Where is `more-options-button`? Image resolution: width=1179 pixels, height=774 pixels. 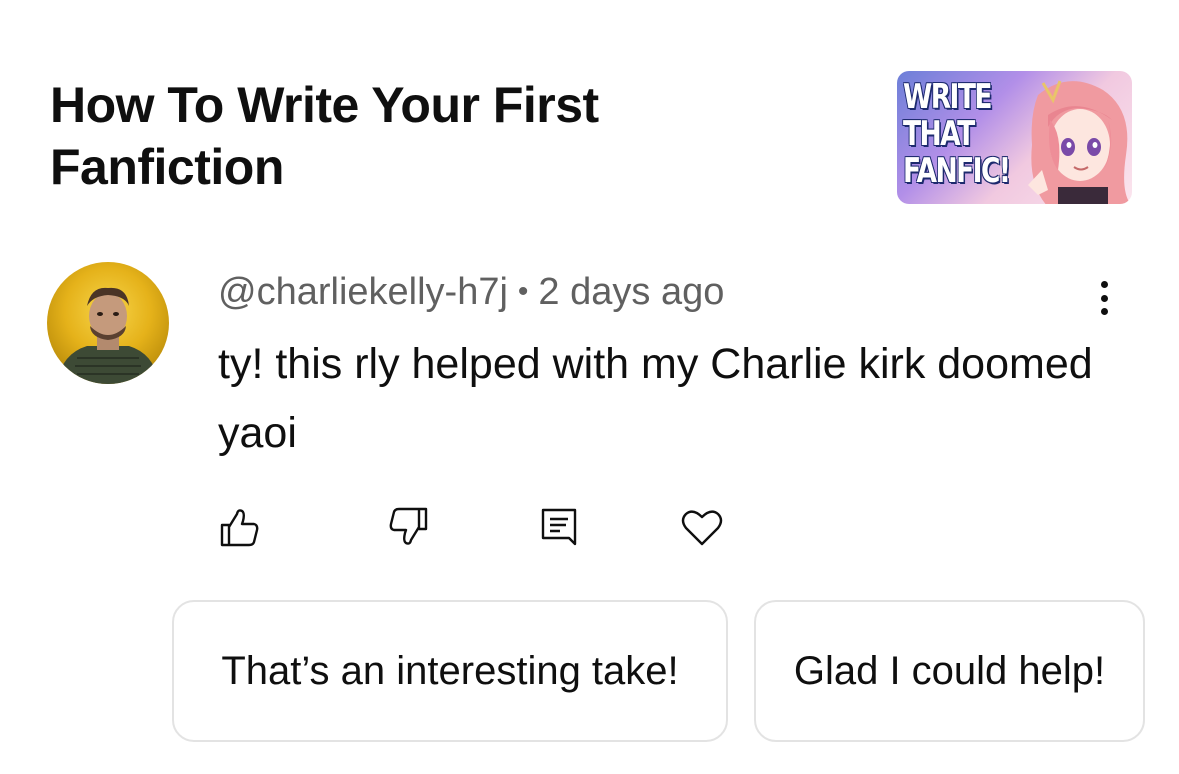
more-options-button is located at coordinates (1104, 298).